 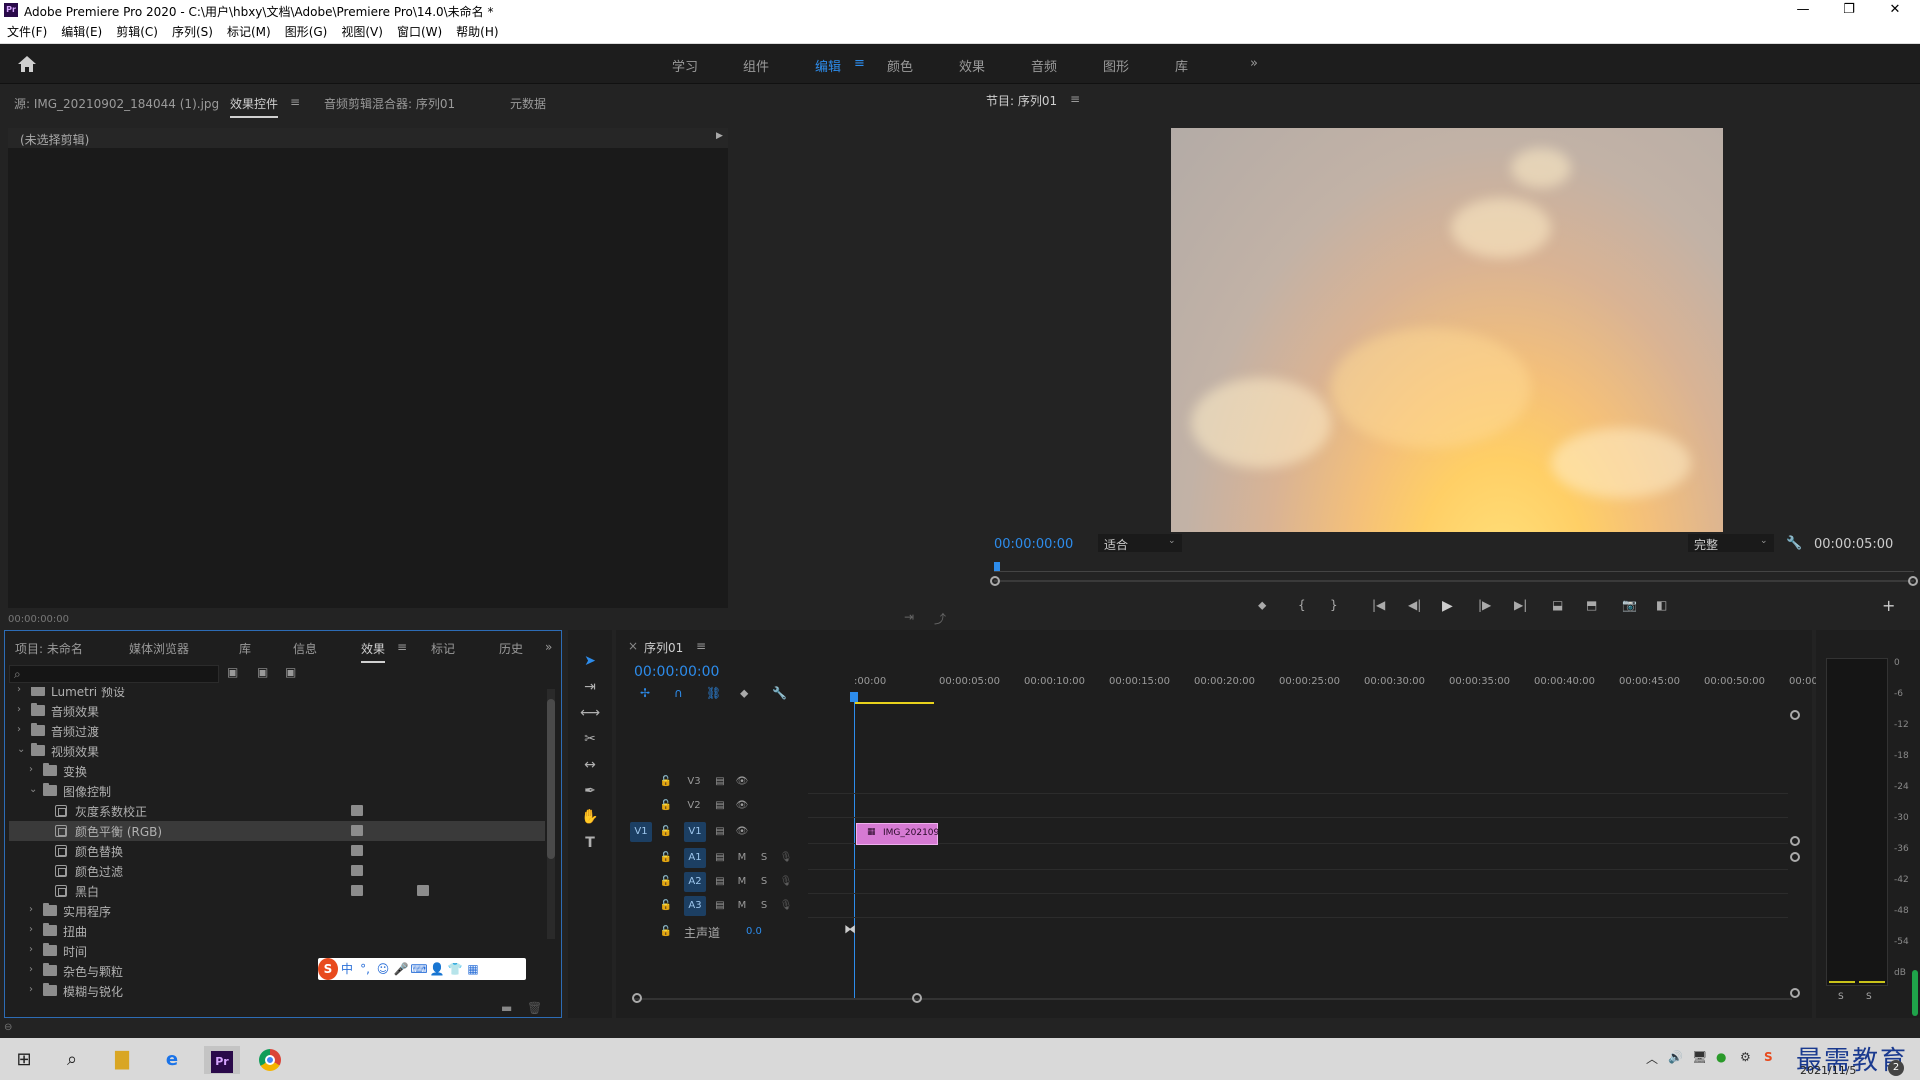 What do you see at coordinates (1794, 543) in the screenshot?
I see `wrench-icon: 🔧` at bounding box center [1794, 543].